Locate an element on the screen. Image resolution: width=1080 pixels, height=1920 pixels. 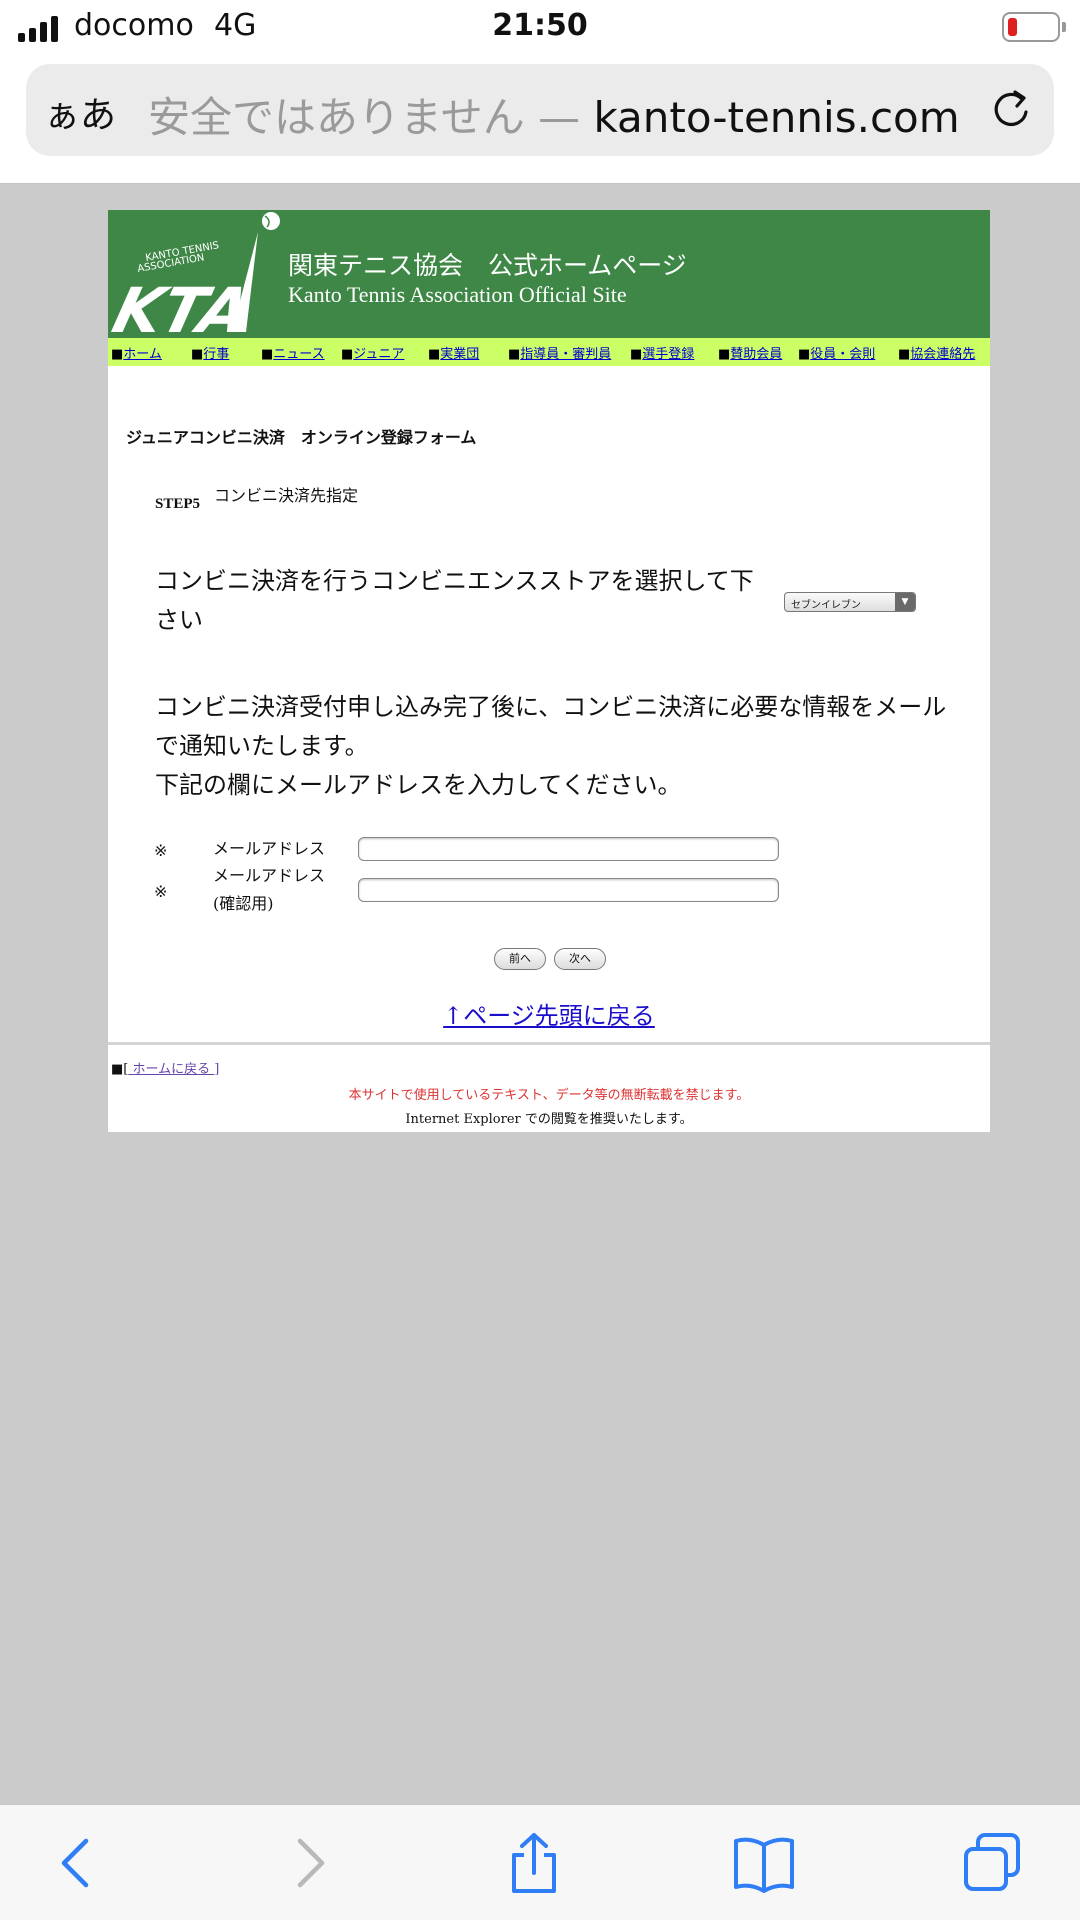
browser-note: Internet Explorer での閲覧を推奨いたします。 is located at coordinates (549, 1119).